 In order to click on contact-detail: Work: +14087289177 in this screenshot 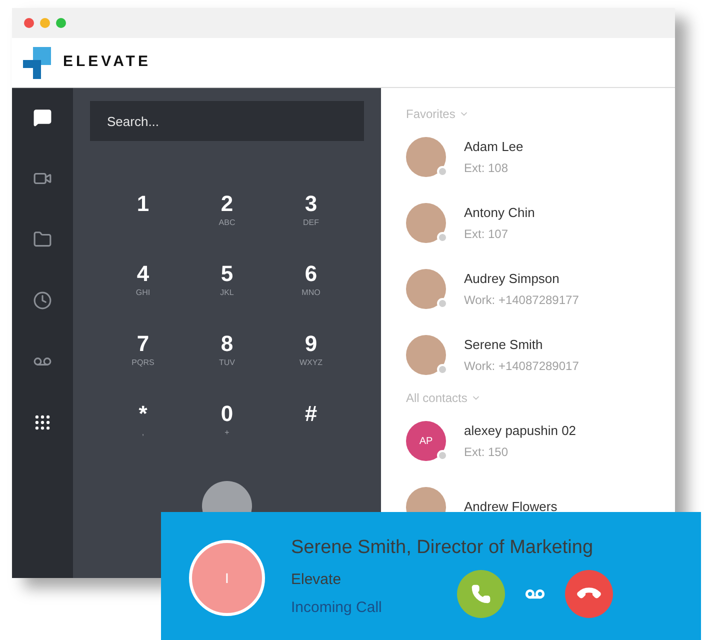, I will do `click(521, 301)`.